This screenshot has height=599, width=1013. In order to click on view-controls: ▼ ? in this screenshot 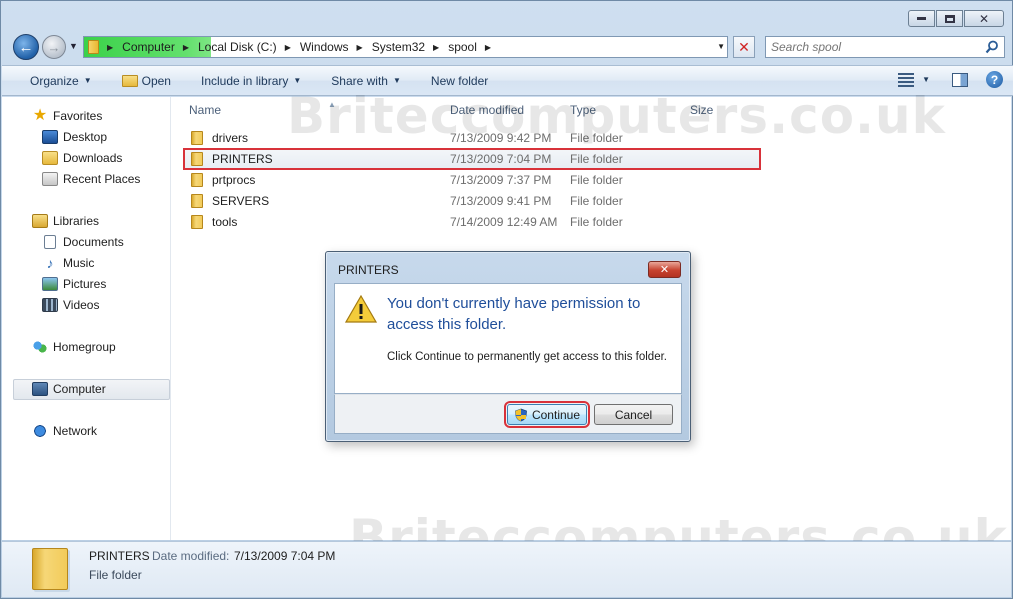, I will do `click(950, 79)`.